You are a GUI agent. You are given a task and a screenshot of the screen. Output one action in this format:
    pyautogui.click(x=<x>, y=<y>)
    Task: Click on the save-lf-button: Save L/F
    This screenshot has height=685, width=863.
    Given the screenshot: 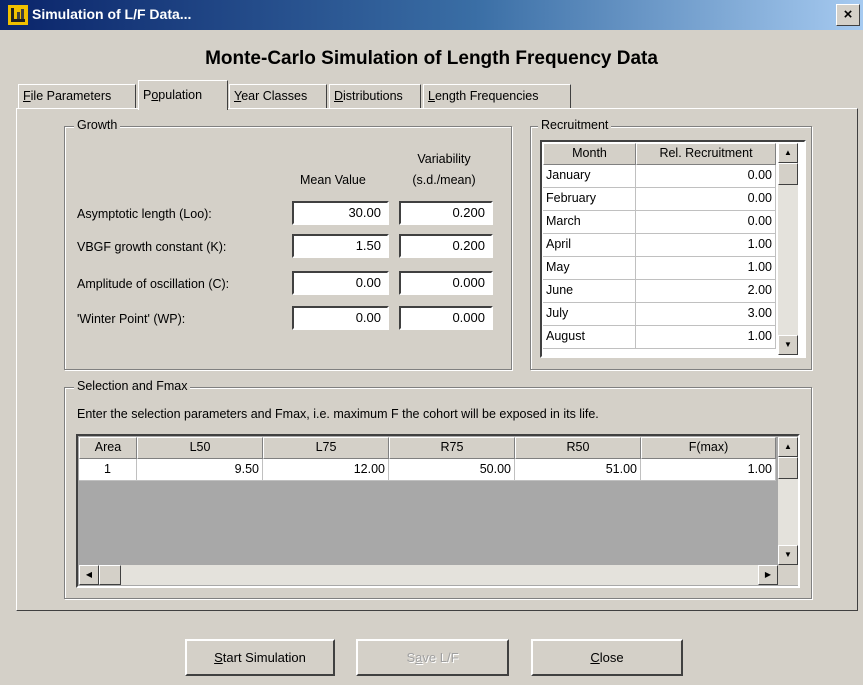 What is the action you would take?
    pyautogui.click(x=432, y=657)
    